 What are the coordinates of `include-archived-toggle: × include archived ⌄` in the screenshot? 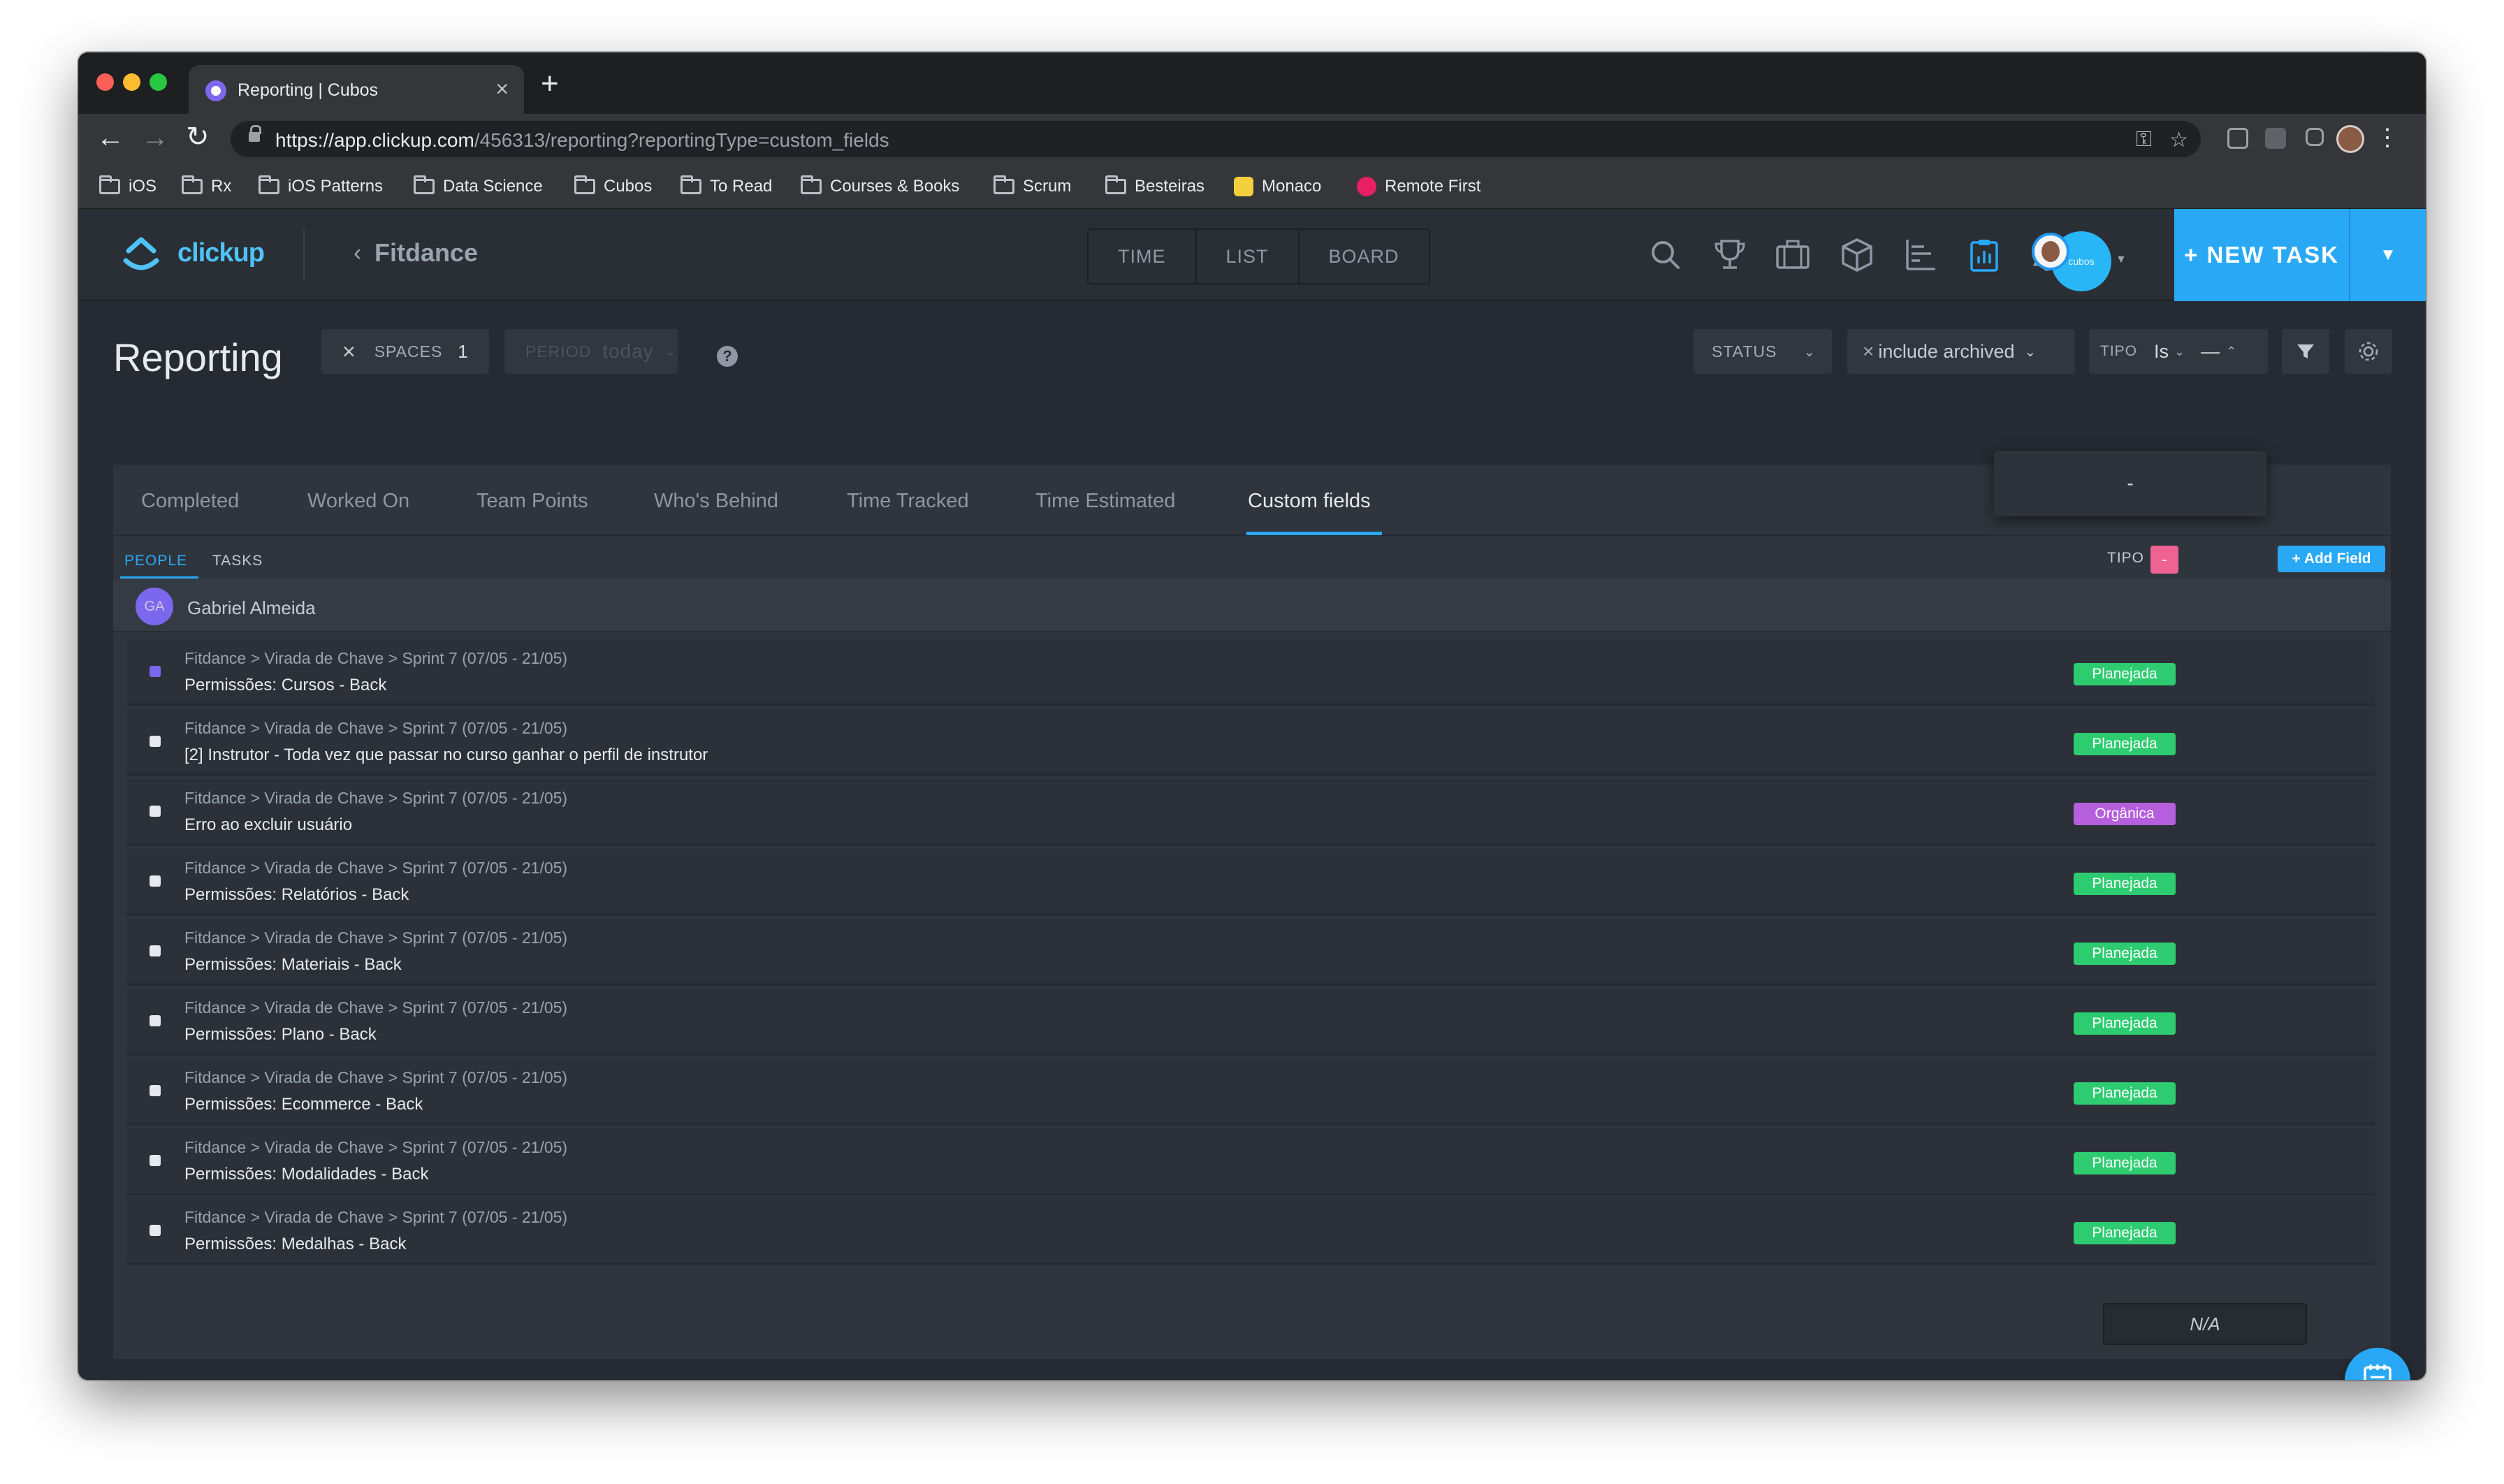 It's located at (1961, 351).